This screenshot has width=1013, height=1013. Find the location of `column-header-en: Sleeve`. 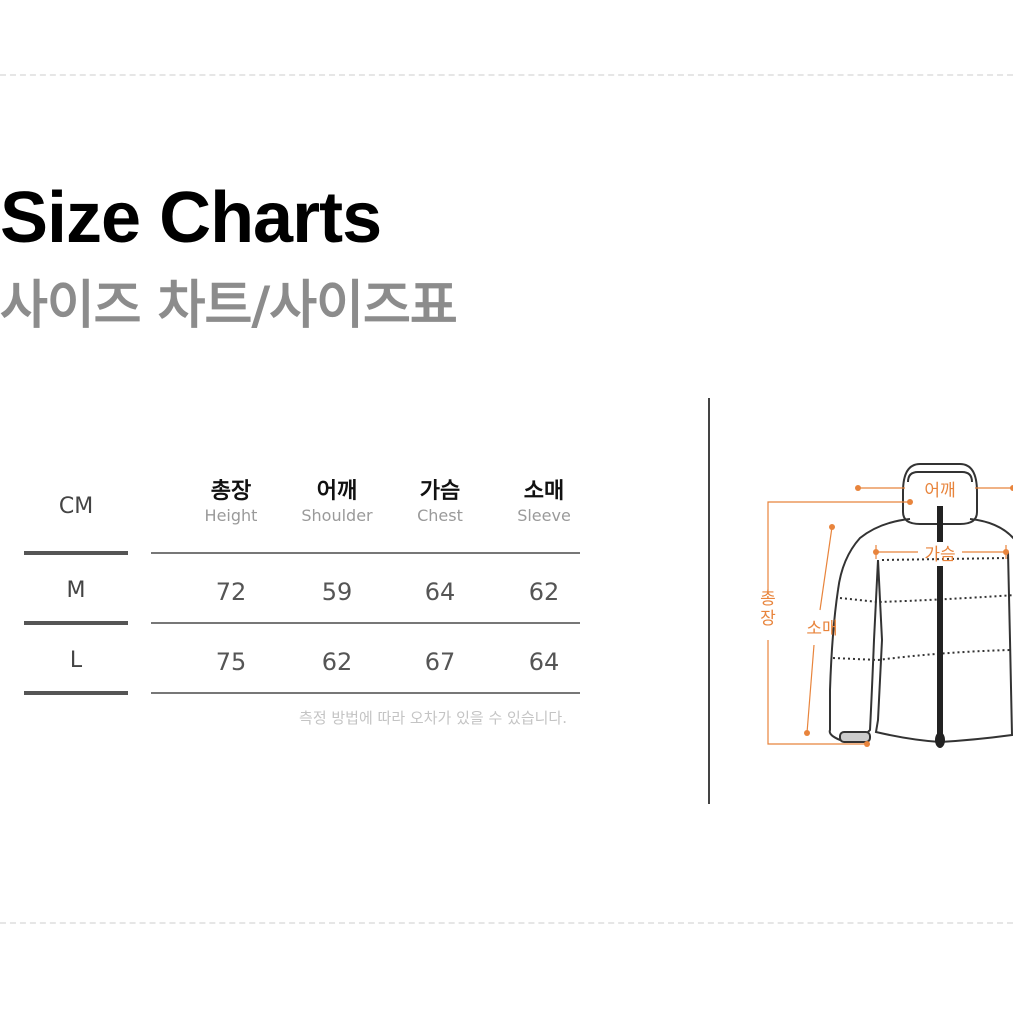

column-header-en: Sleeve is located at coordinates (544, 515).